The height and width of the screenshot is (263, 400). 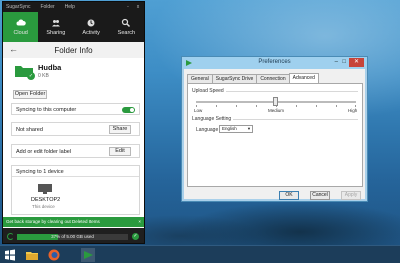 I want to click on sugarsync-nav-tabs: Cloud Sharing Activity Search, so click(x=73, y=27).